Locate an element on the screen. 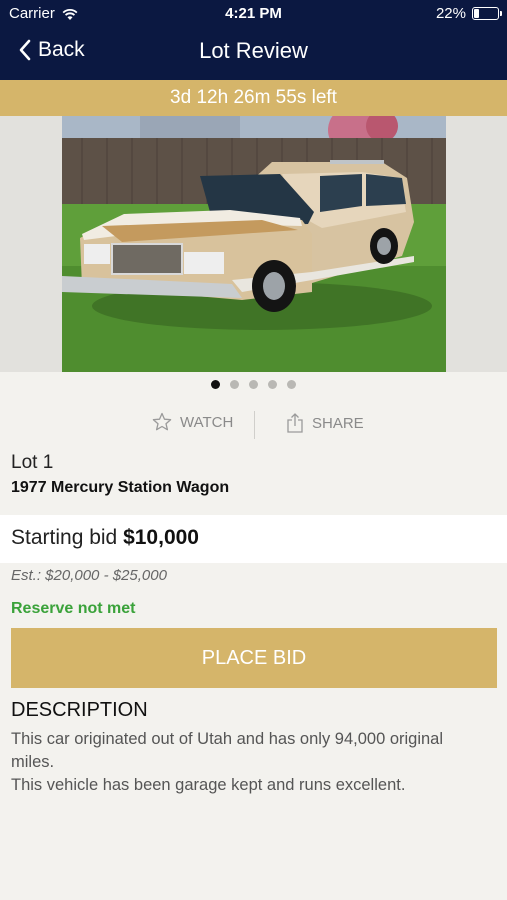 This screenshot has width=507, height=900. status-time: 4:21 PM is located at coordinates (253, 13).